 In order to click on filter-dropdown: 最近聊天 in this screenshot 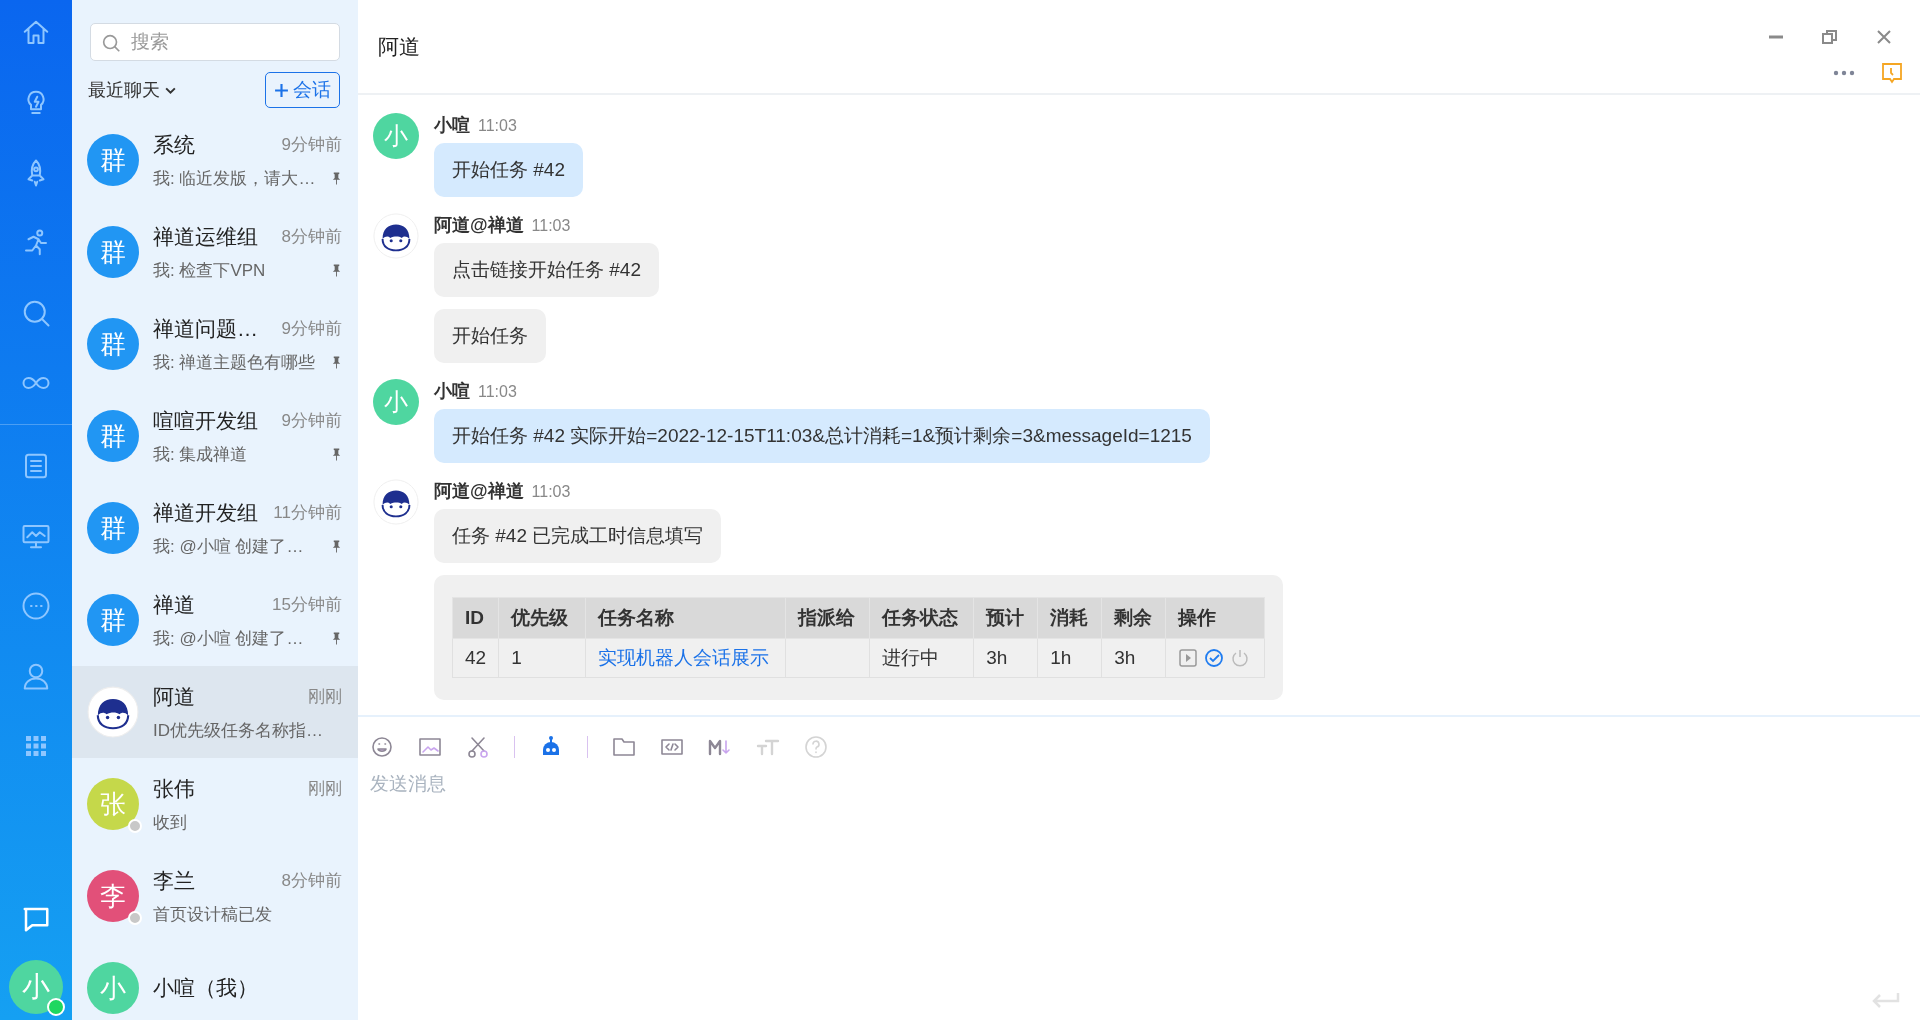, I will do `click(132, 90)`.